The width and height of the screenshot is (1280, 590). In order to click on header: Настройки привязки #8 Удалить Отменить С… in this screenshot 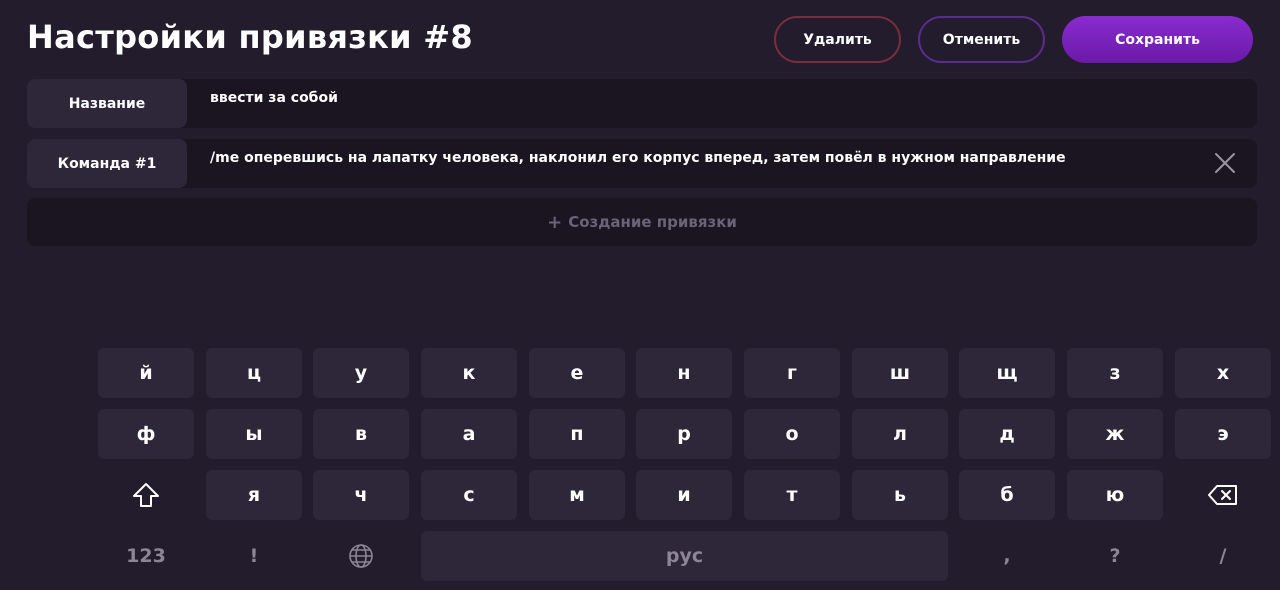, I will do `click(640, 39)`.